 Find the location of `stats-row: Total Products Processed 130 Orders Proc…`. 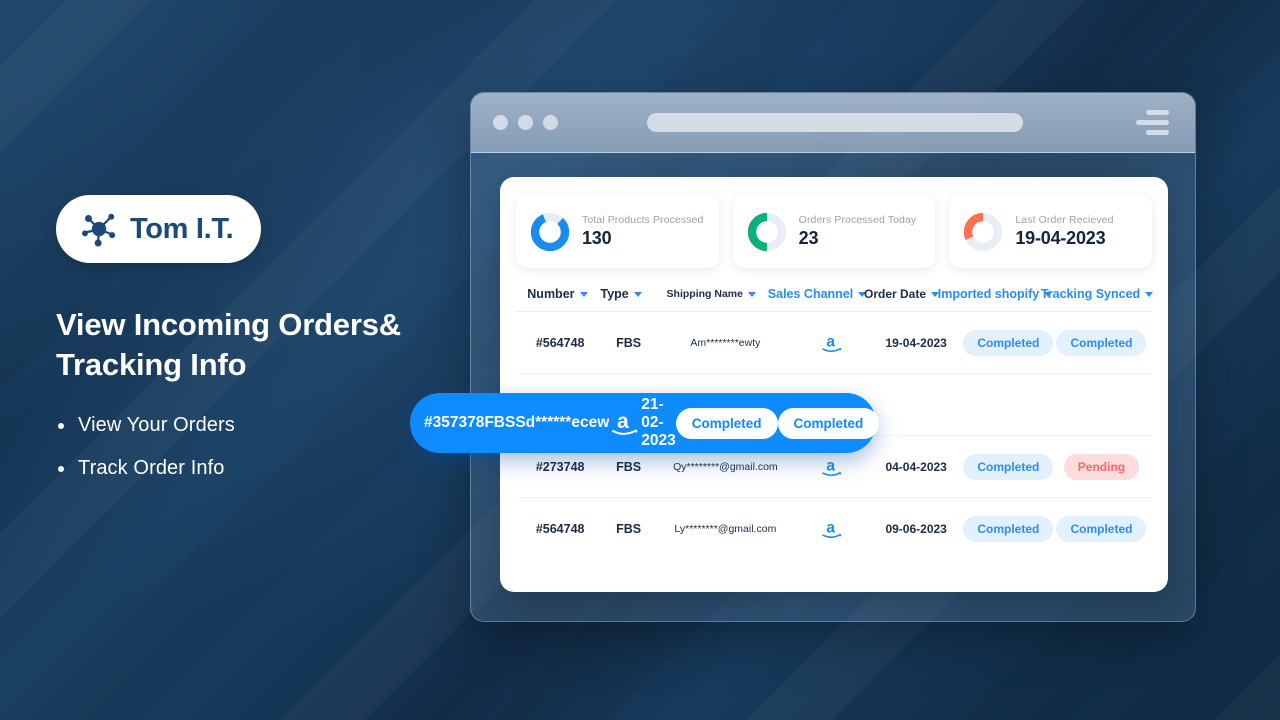

stats-row: Total Products Processed 130 Orders Proc… is located at coordinates (834, 231).